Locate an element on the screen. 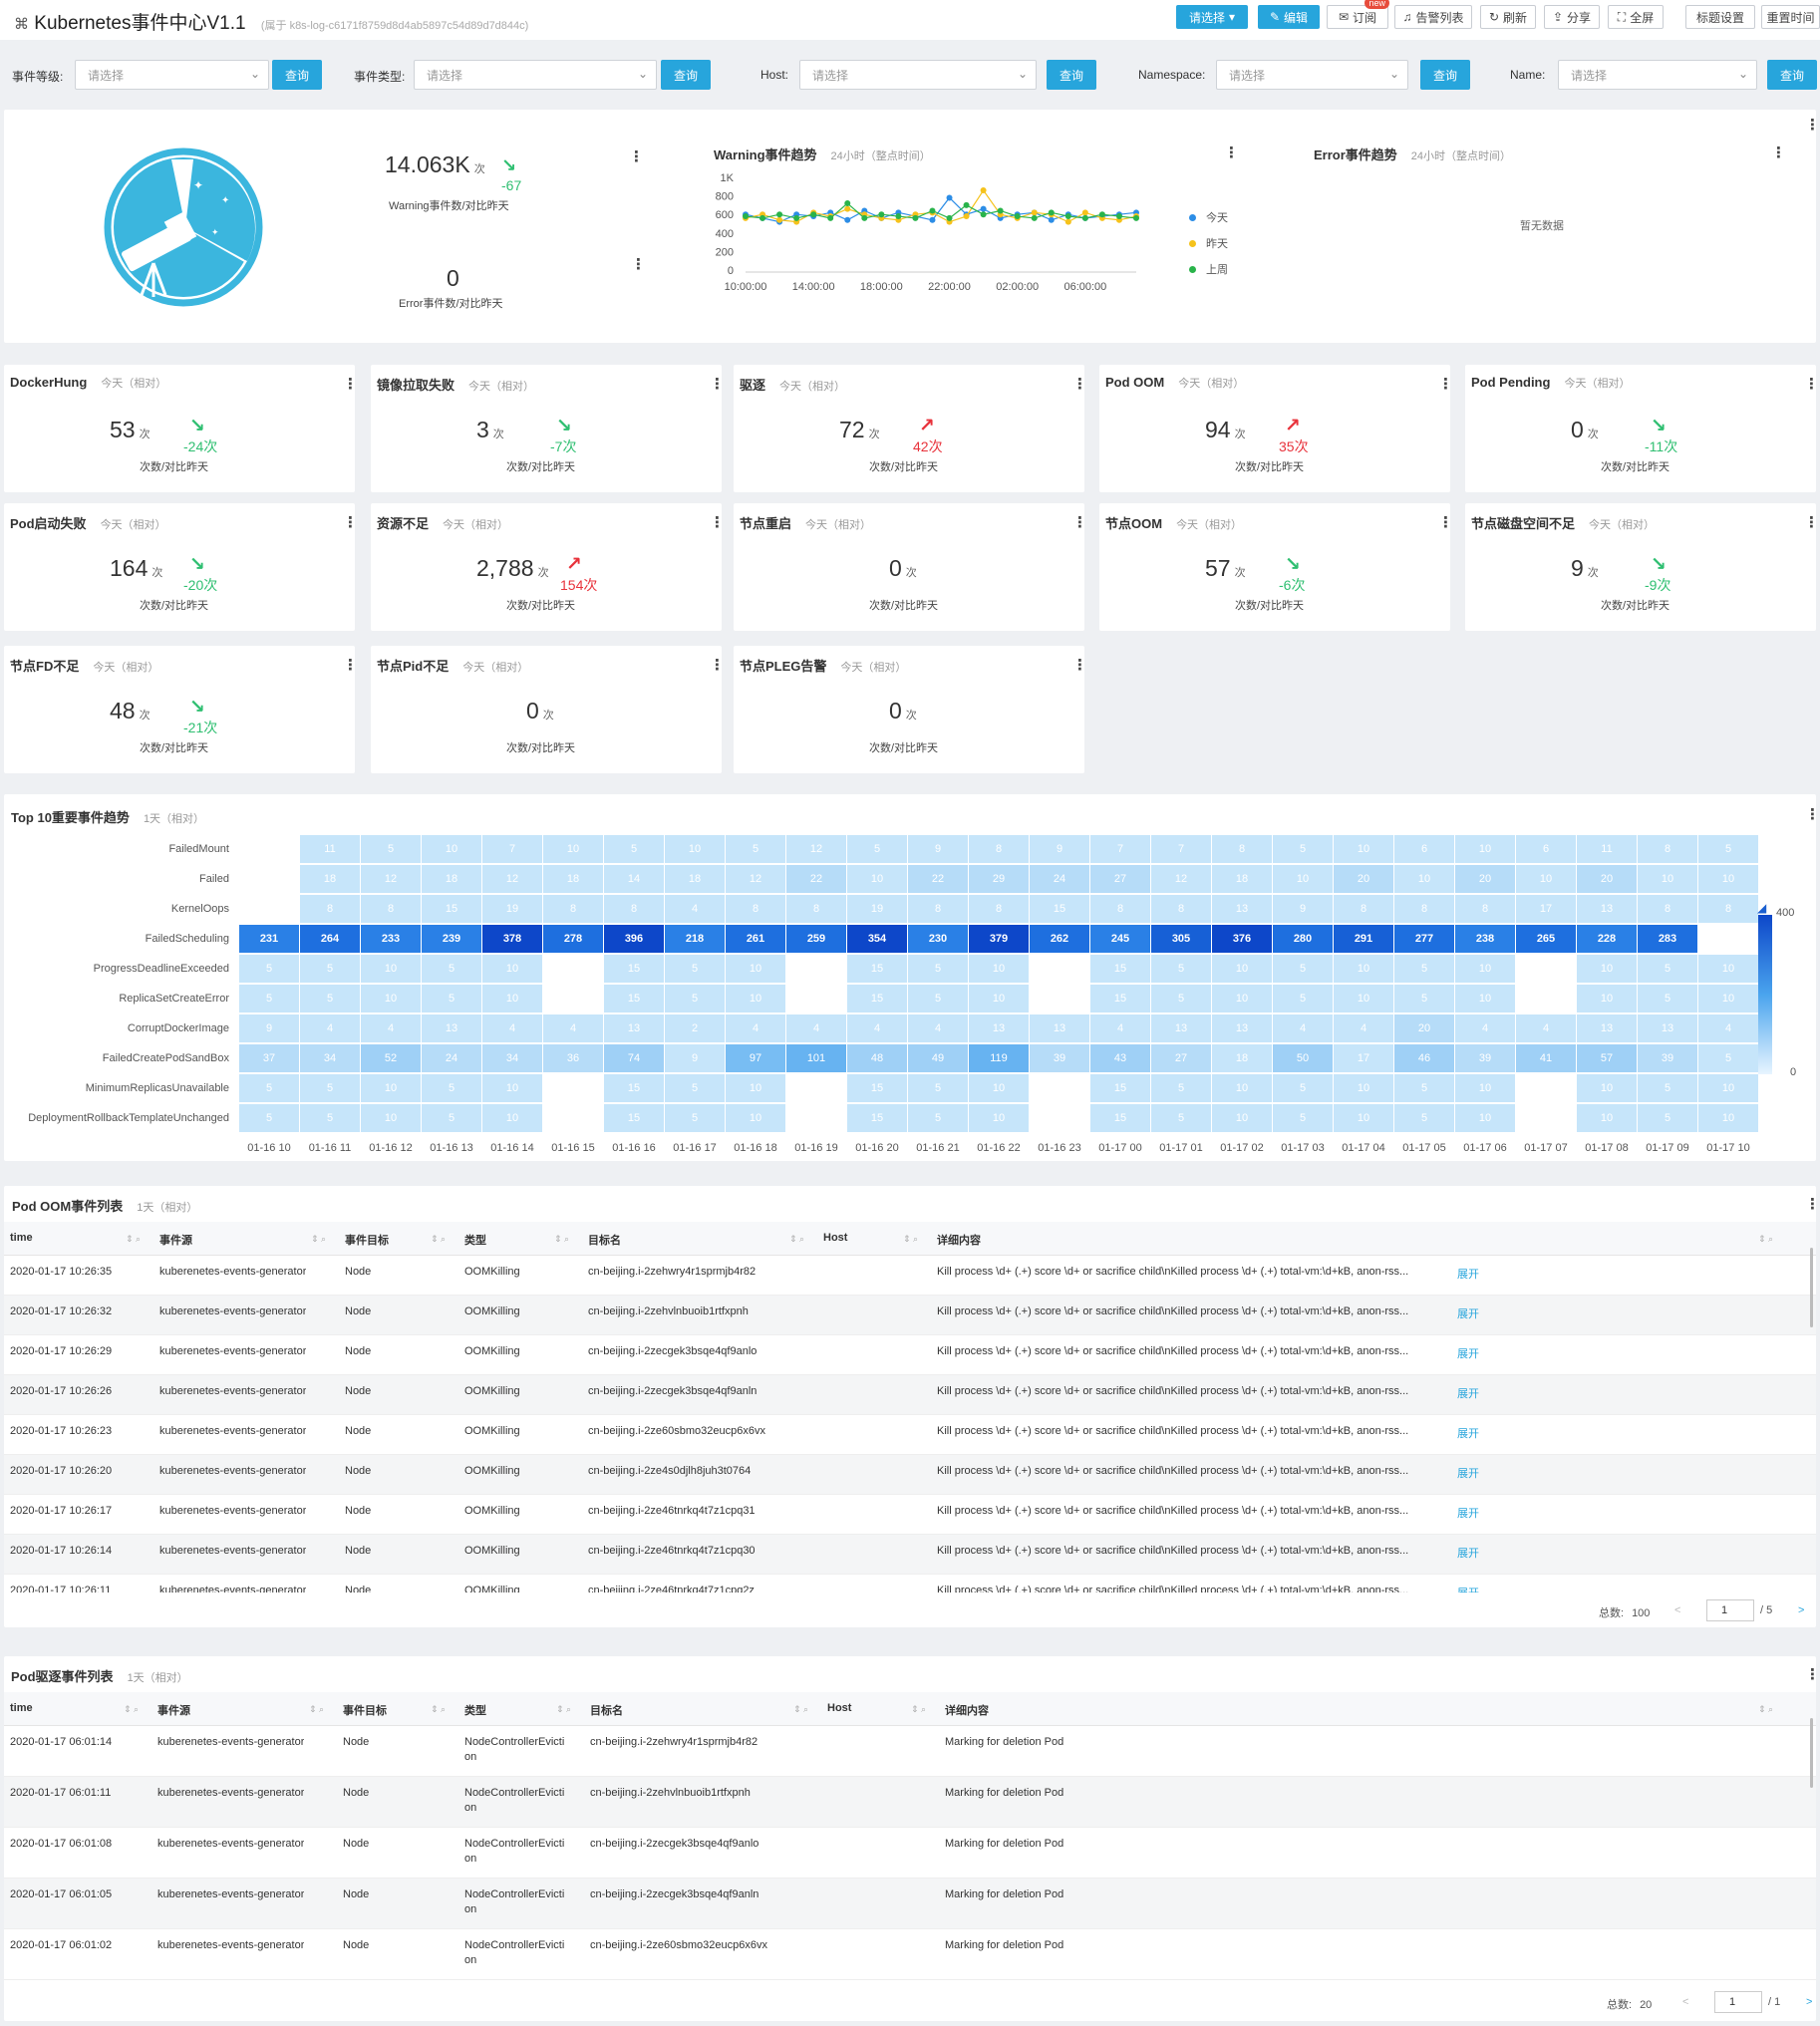 The width and height of the screenshot is (1820, 2026). alert-list-button: ♫ 告警列表 is located at coordinates (1433, 17).